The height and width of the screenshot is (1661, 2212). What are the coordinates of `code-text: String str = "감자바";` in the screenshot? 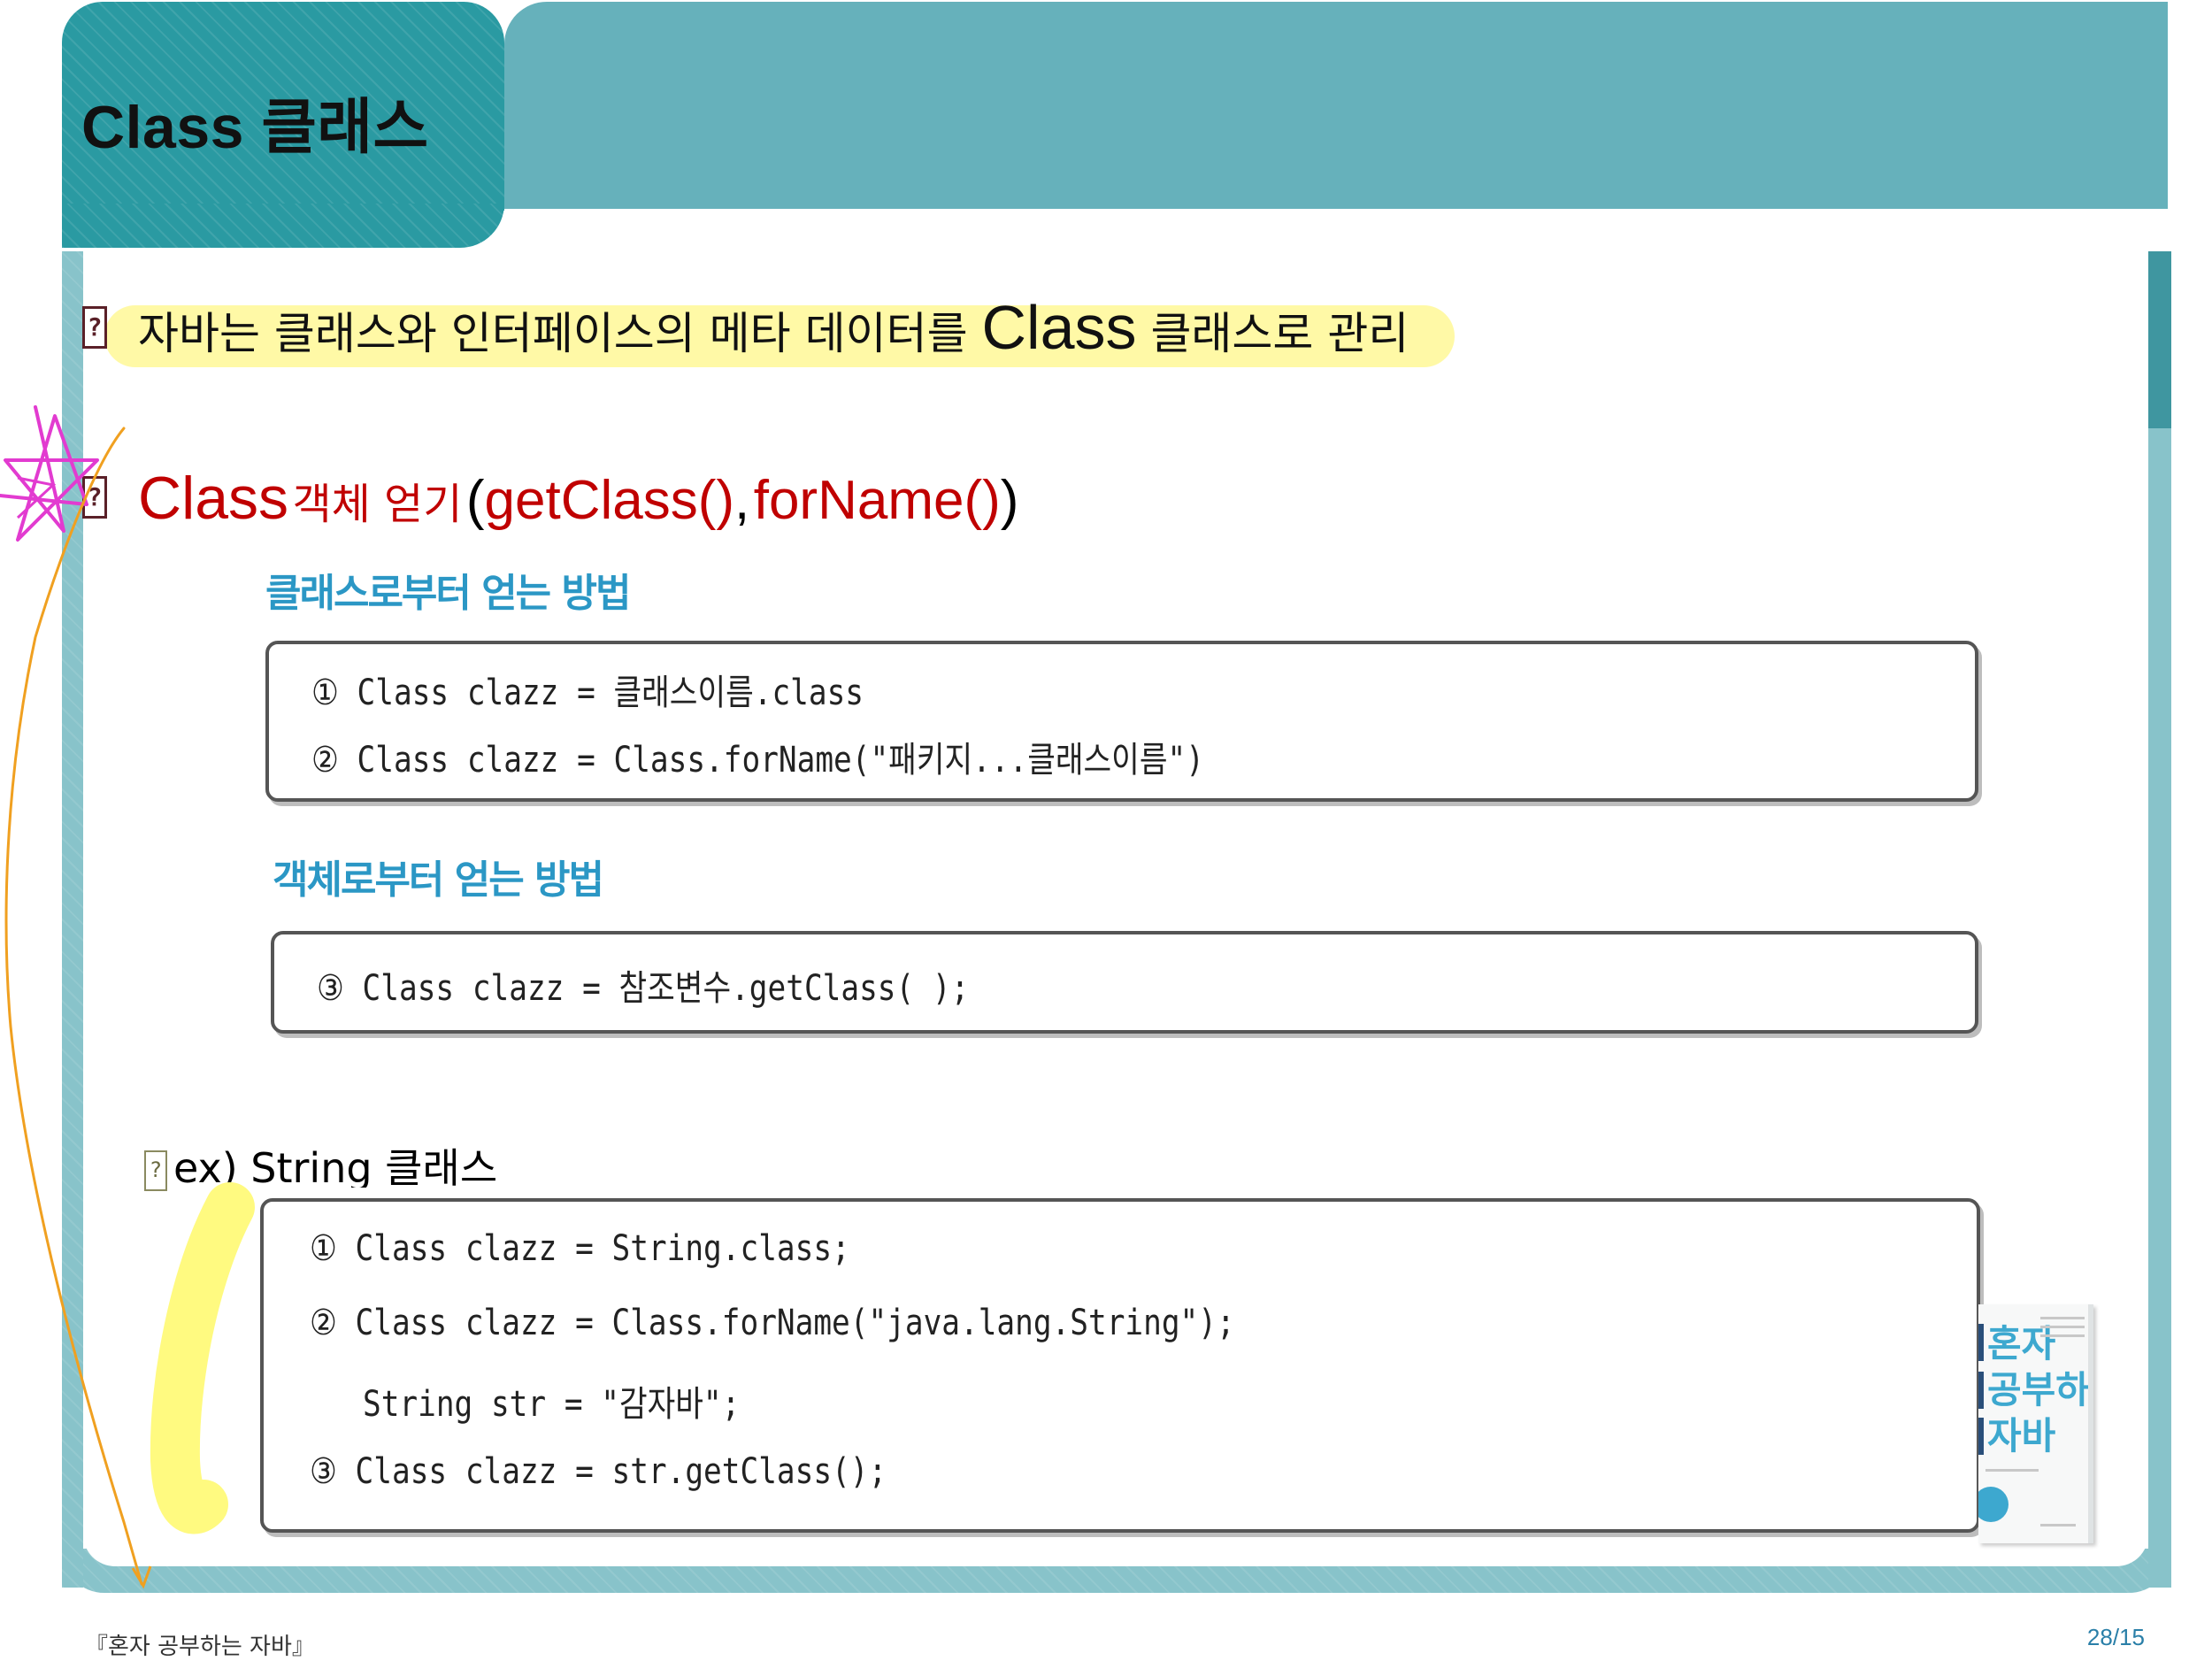 It's located at (552, 1404).